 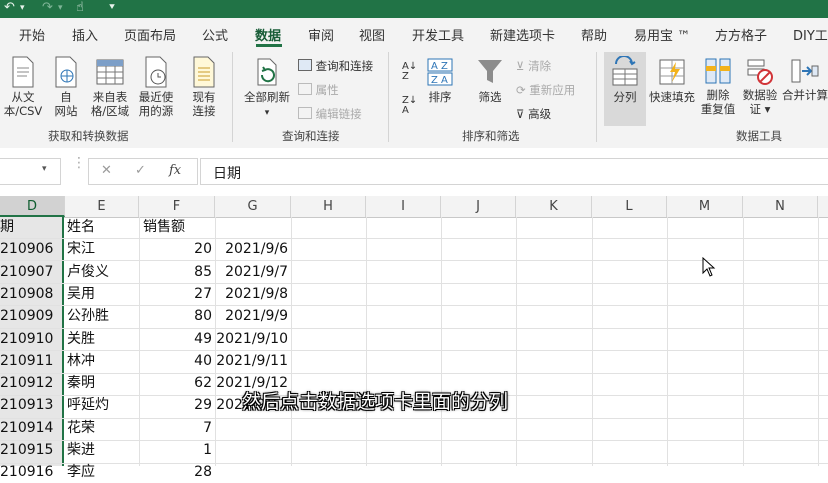 I want to click on touch-mode-icon: ☝, so click(x=80, y=9).